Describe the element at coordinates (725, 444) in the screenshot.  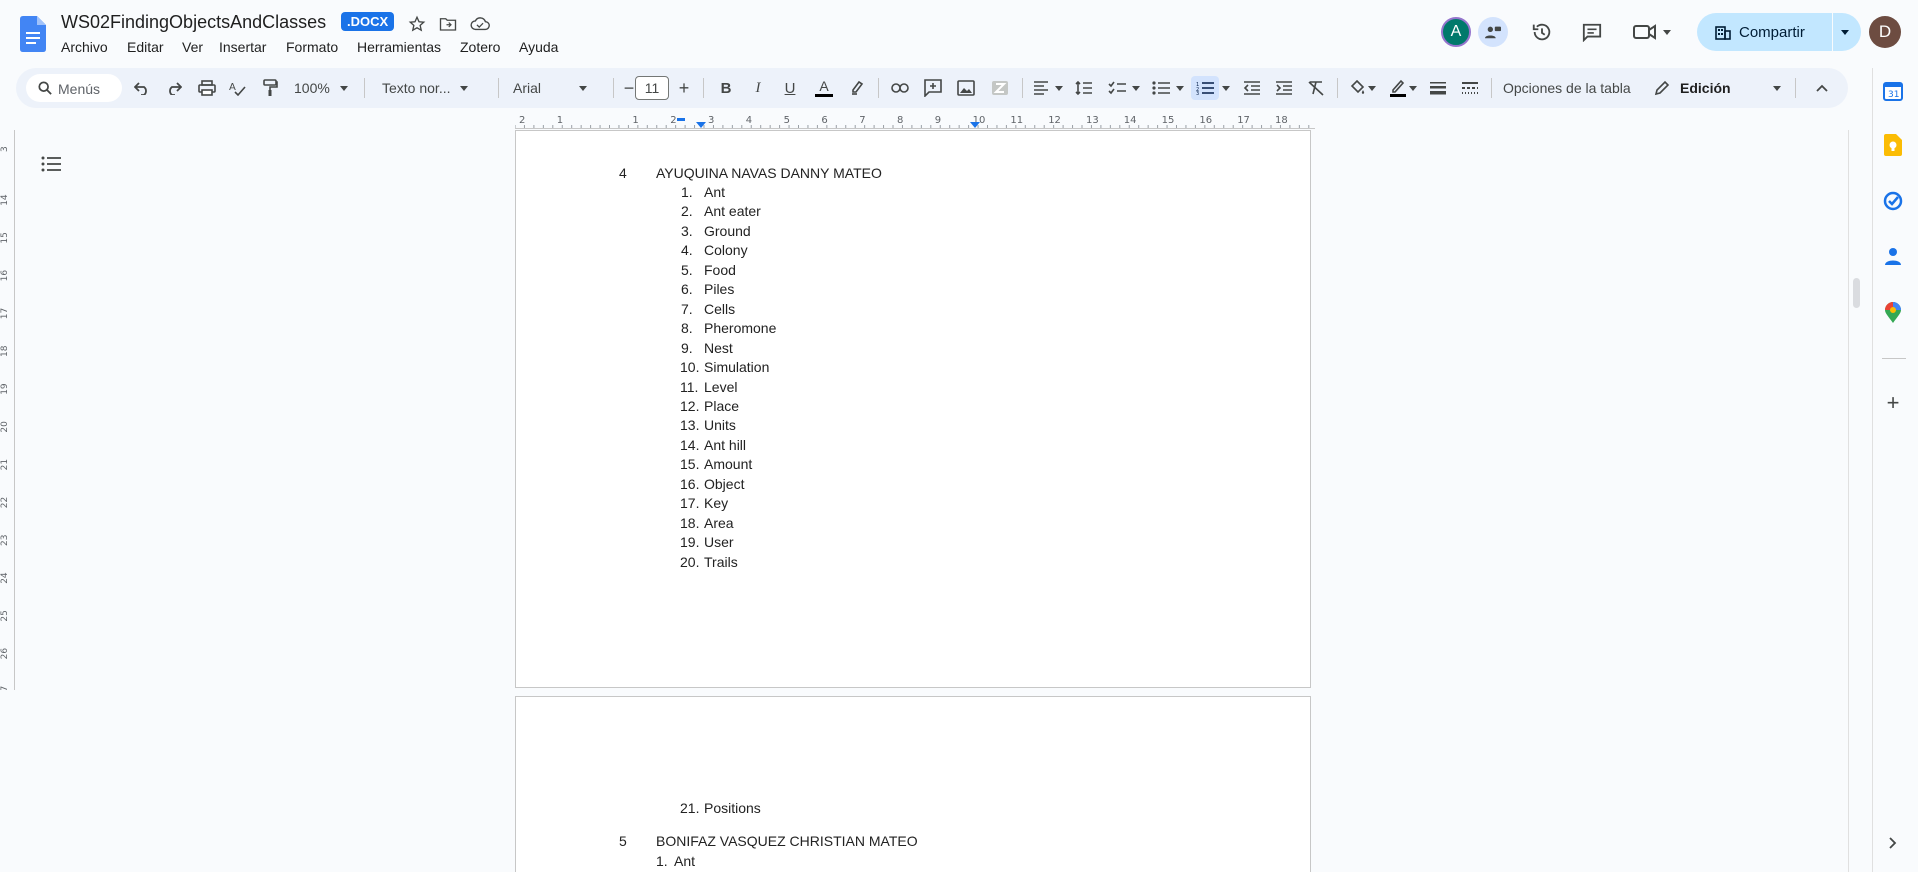
I see `list-item-text: Ant hill` at that location.